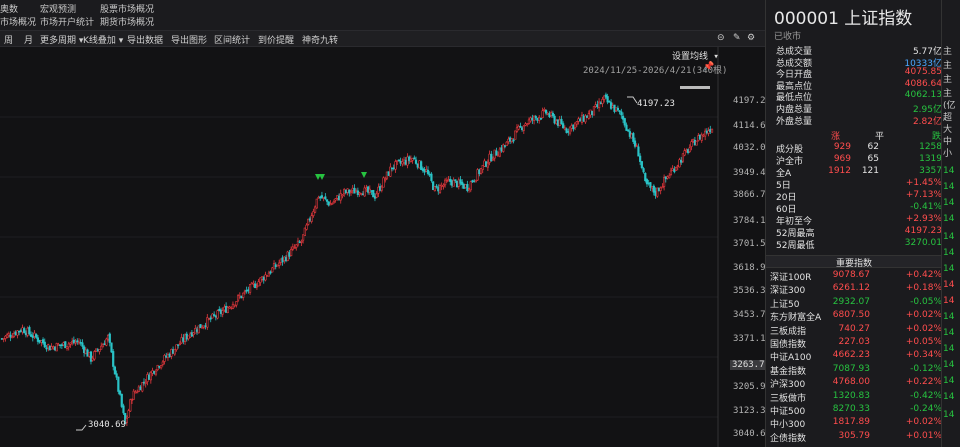  I want to click on index-name: 国债指数, so click(788, 345).